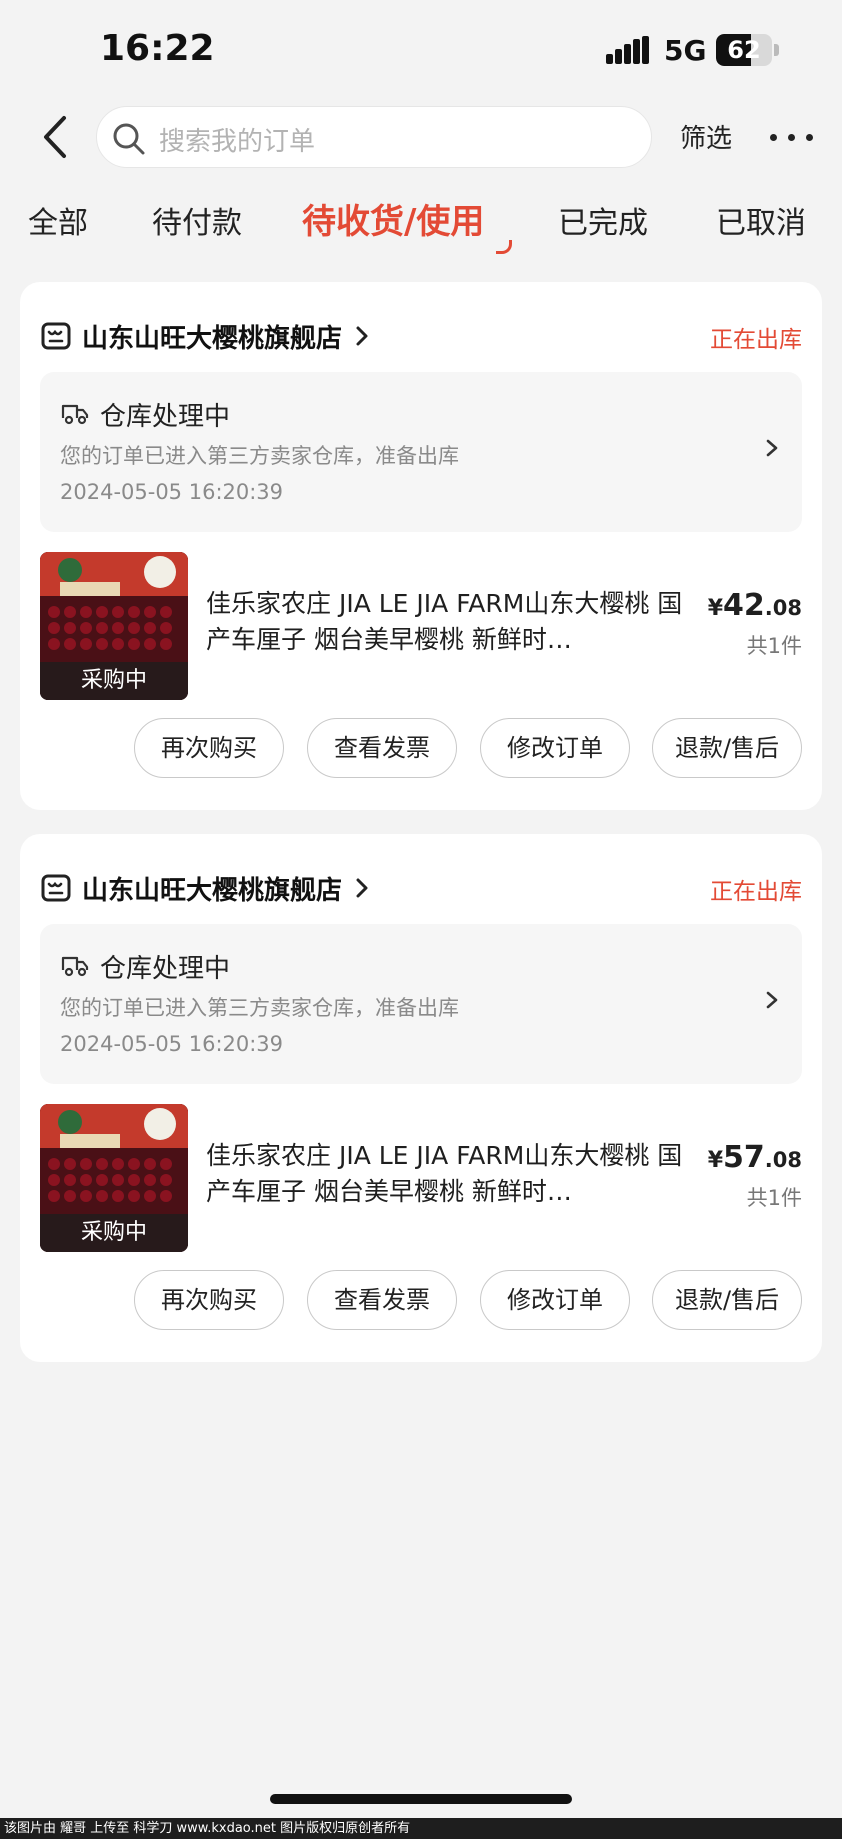 The image size is (842, 1839). Describe the element at coordinates (421, 1828) in the screenshot. I see `watermark: 该图片由 耀哥 上传至 科学刀 www.kxdao.net 图片版权归原创者所有` at that location.